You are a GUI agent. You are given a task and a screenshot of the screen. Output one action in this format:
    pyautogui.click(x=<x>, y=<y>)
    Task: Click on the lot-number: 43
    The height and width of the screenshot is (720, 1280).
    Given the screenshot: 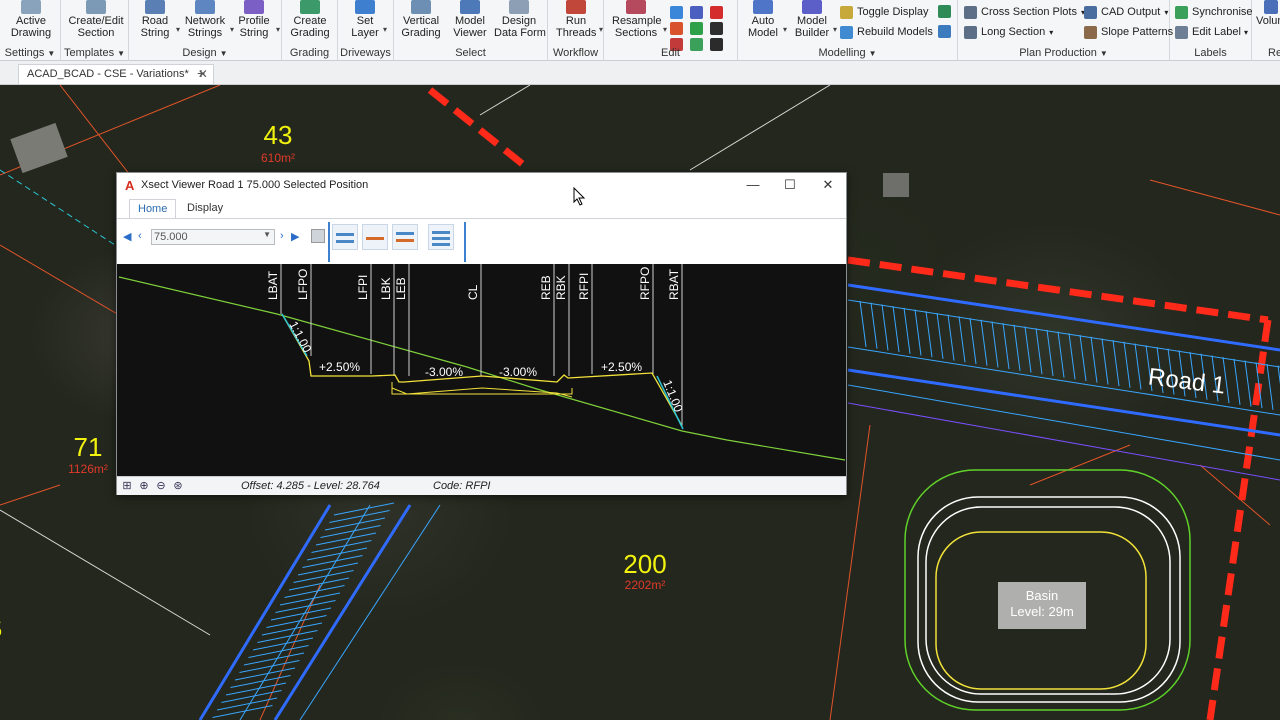 What is the action you would take?
    pyautogui.click(x=278, y=135)
    